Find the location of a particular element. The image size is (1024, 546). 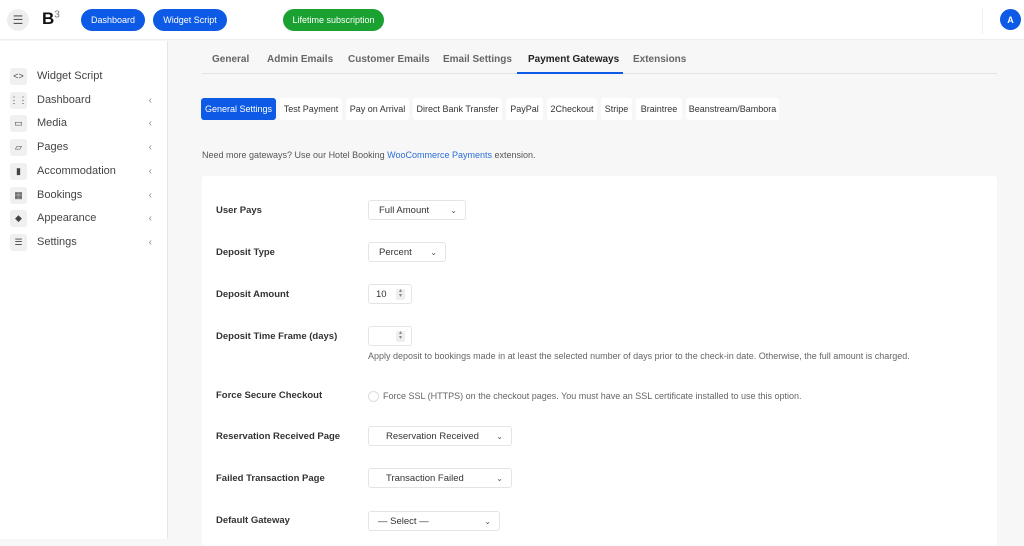

deposit-type-select: Percent ⌄ is located at coordinates (407, 252).